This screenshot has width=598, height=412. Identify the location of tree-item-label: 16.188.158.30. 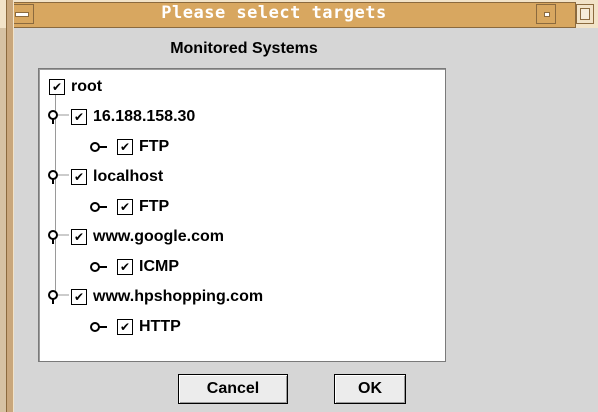
(144, 116).